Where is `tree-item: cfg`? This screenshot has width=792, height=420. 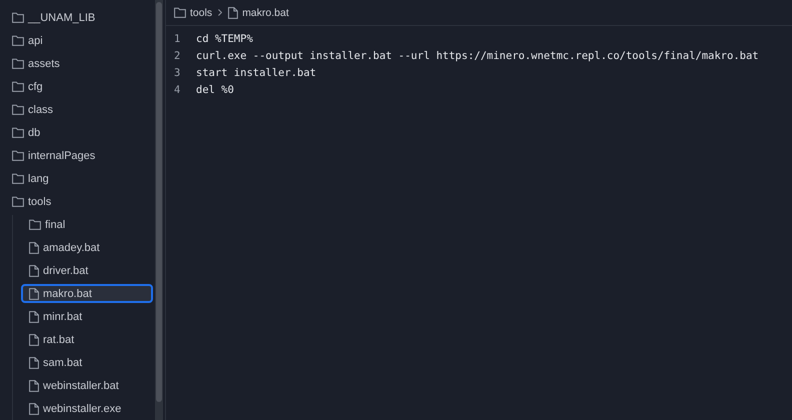 tree-item: cfg is located at coordinates (79, 86).